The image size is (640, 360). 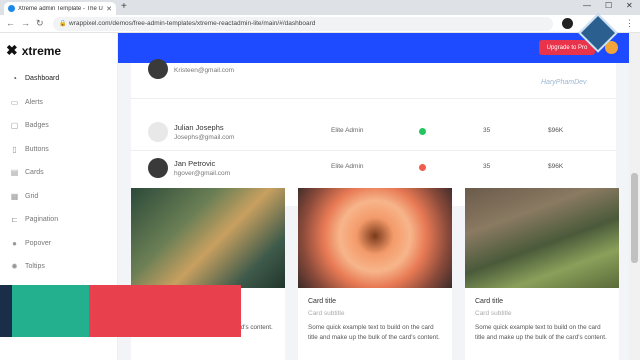 I want to click on sidebar-item-buttons: ▯ Buttons, so click(x=59, y=150).